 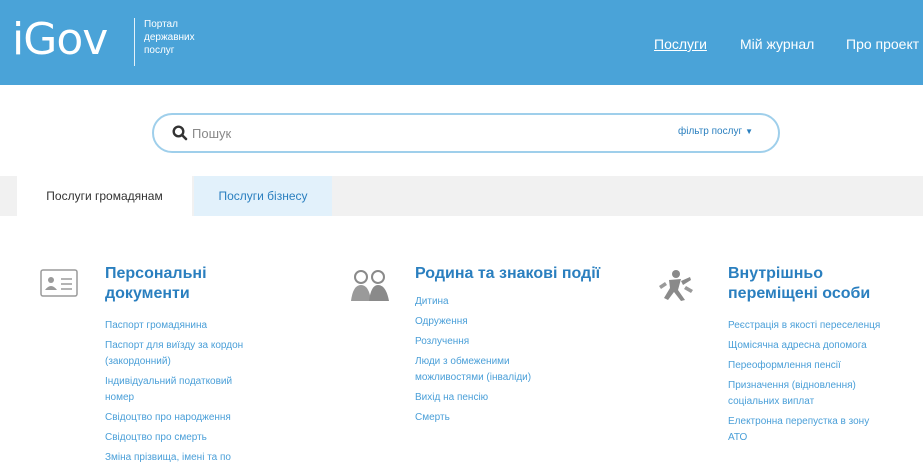 I want to click on service-link: Дитина, so click(x=515, y=302).